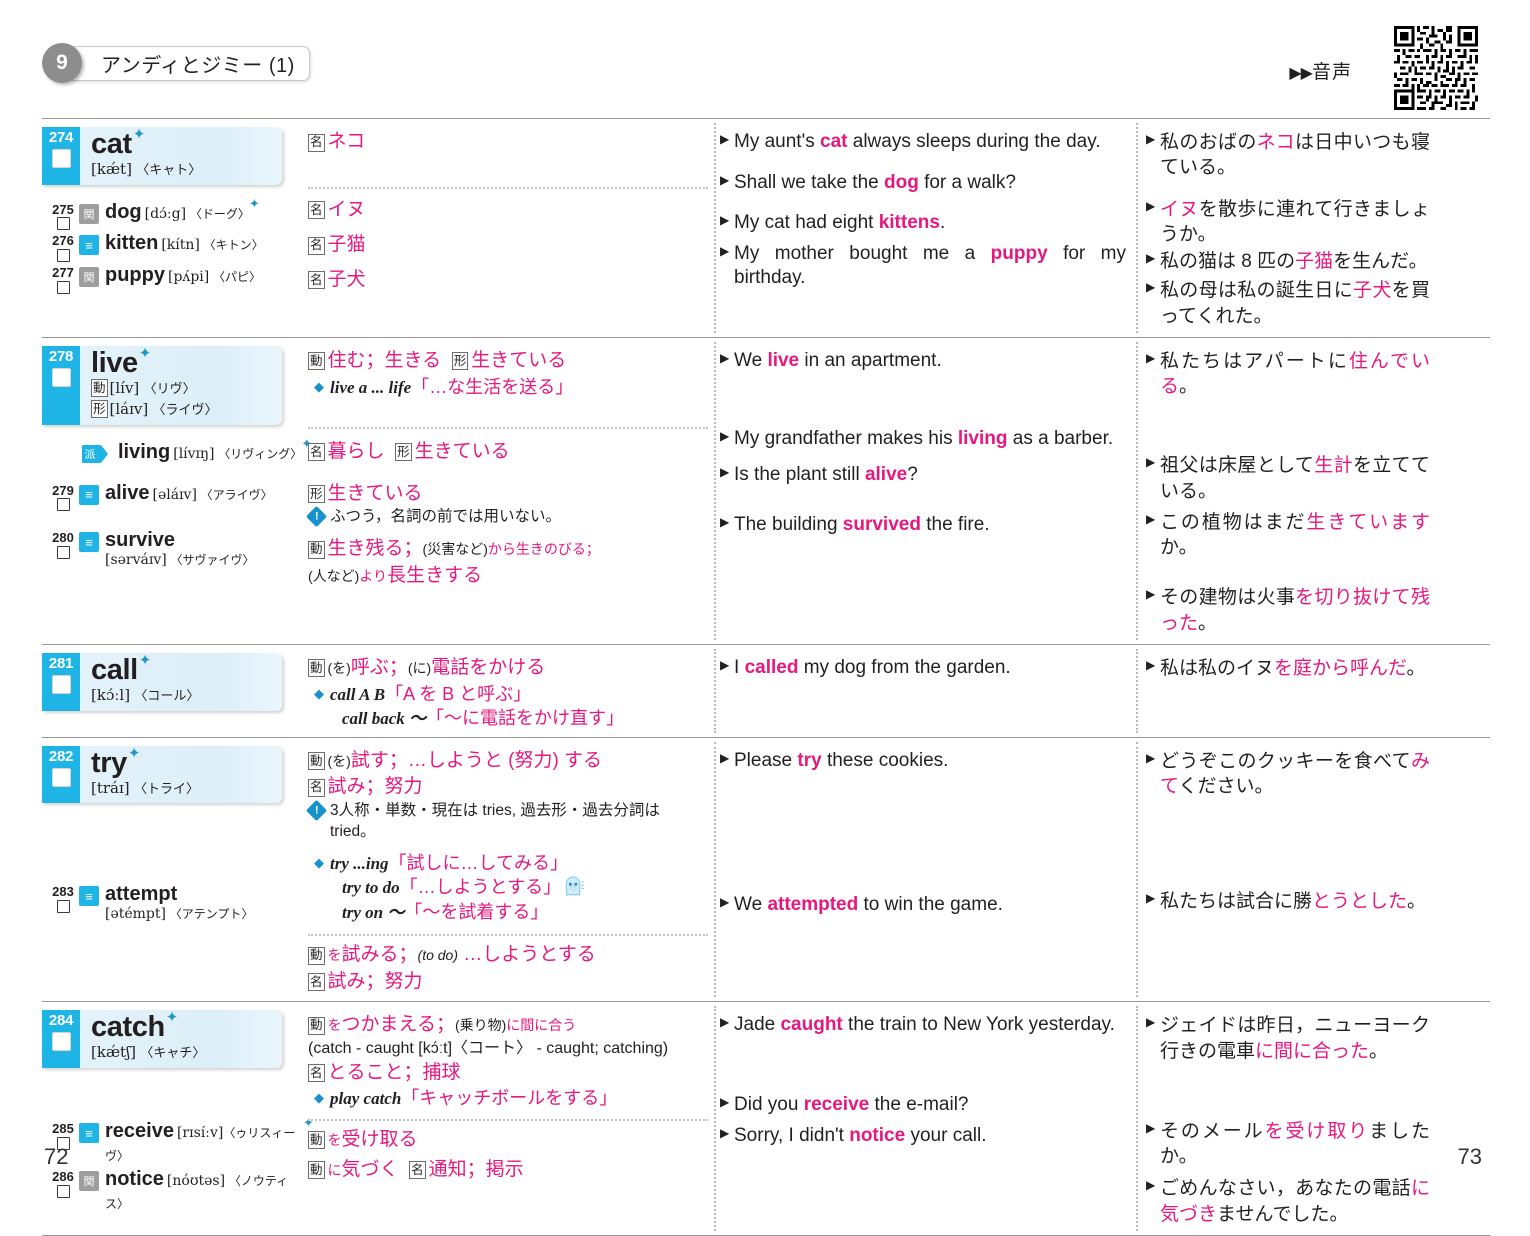  What do you see at coordinates (1331, 72) in the screenshot?
I see `audio-label-text: 音声` at bounding box center [1331, 72].